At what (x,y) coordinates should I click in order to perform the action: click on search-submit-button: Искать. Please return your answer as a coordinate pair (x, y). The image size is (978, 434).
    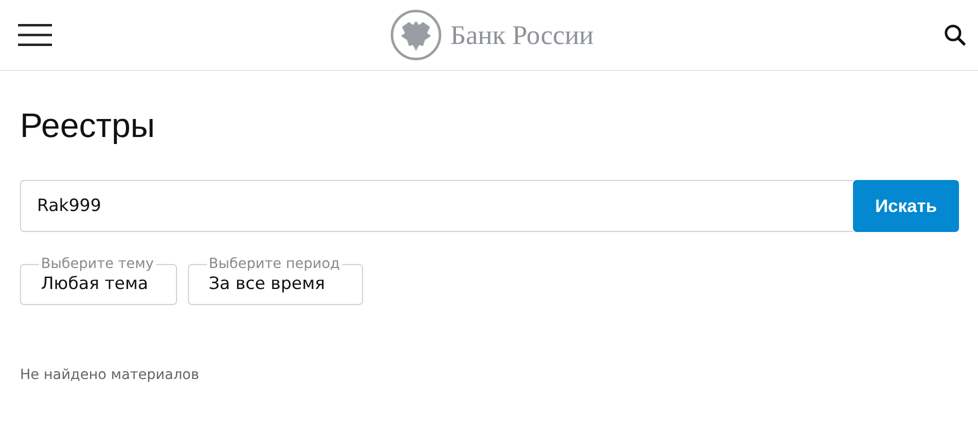
    Looking at the image, I should click on (906, 206).